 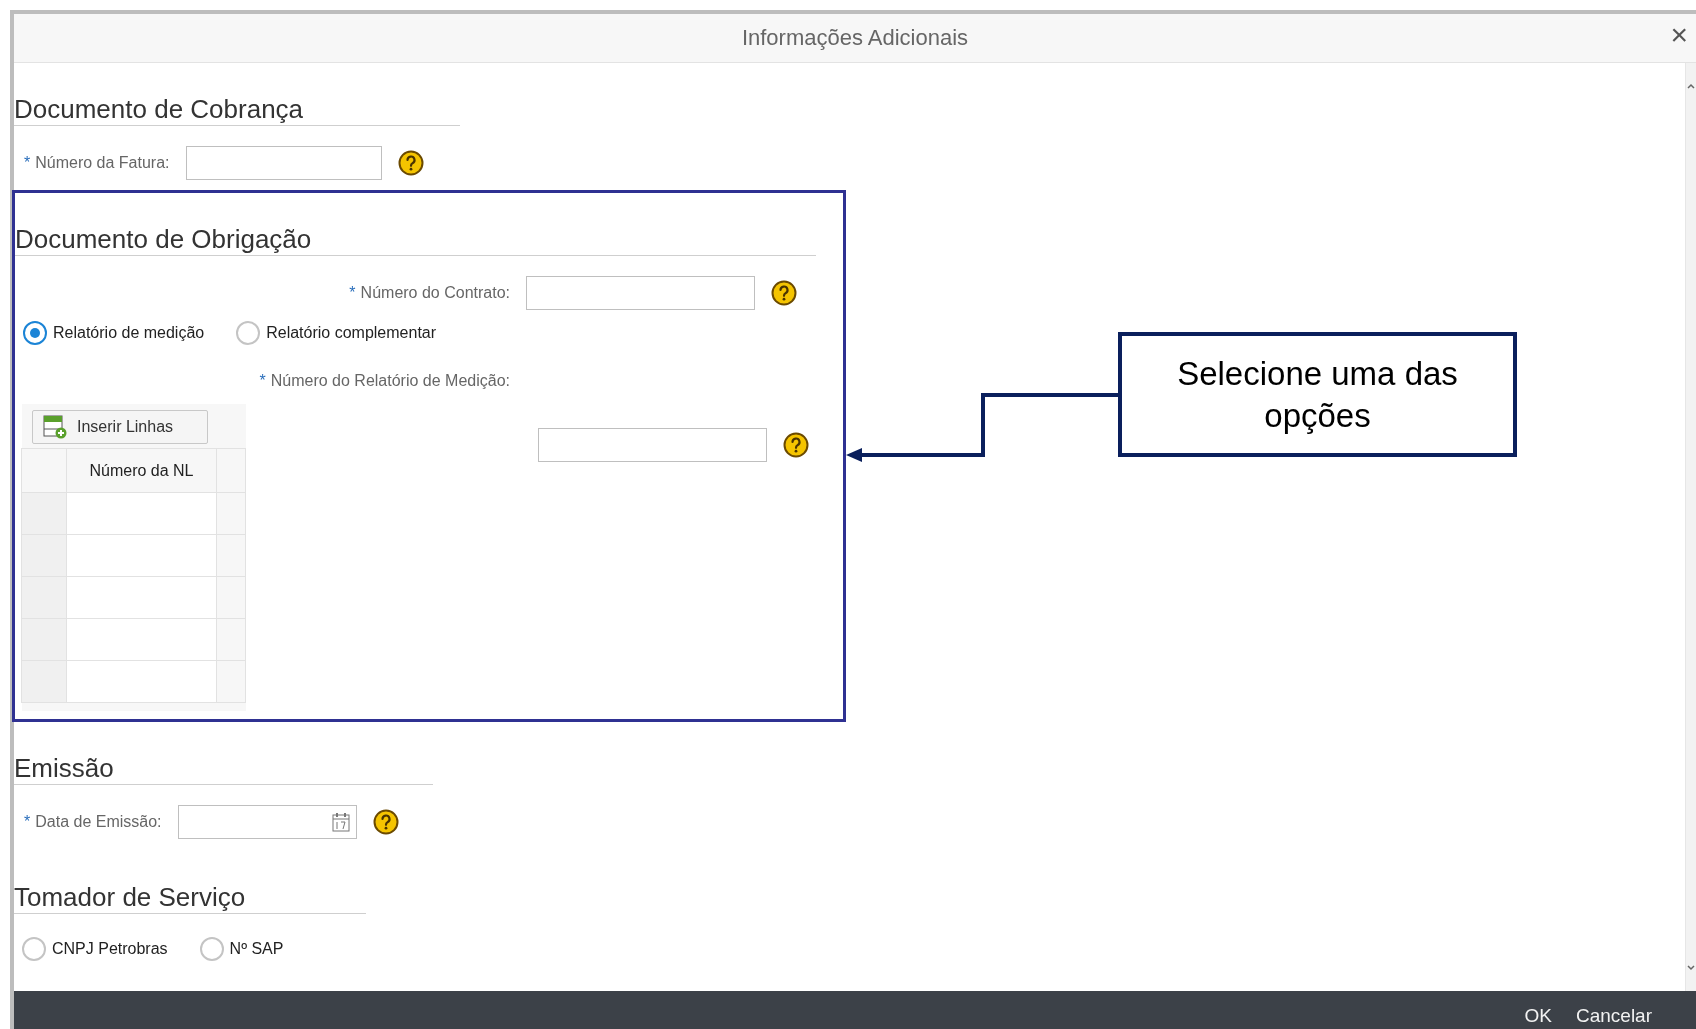 What do you see at coordinates (92, 822) in the screenshot?
I see `field-label: * Data de Emissão:` at bounding box center [92, 822].